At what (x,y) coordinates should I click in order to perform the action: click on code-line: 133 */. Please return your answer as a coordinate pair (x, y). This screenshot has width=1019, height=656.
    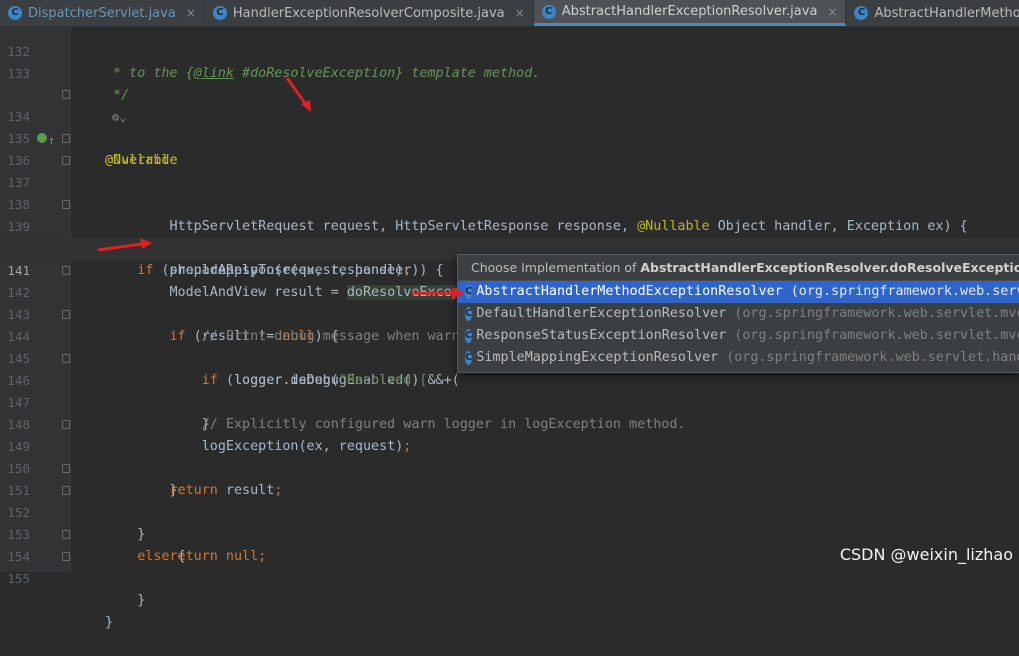
    Looking at the image, I should click on (509, 72).